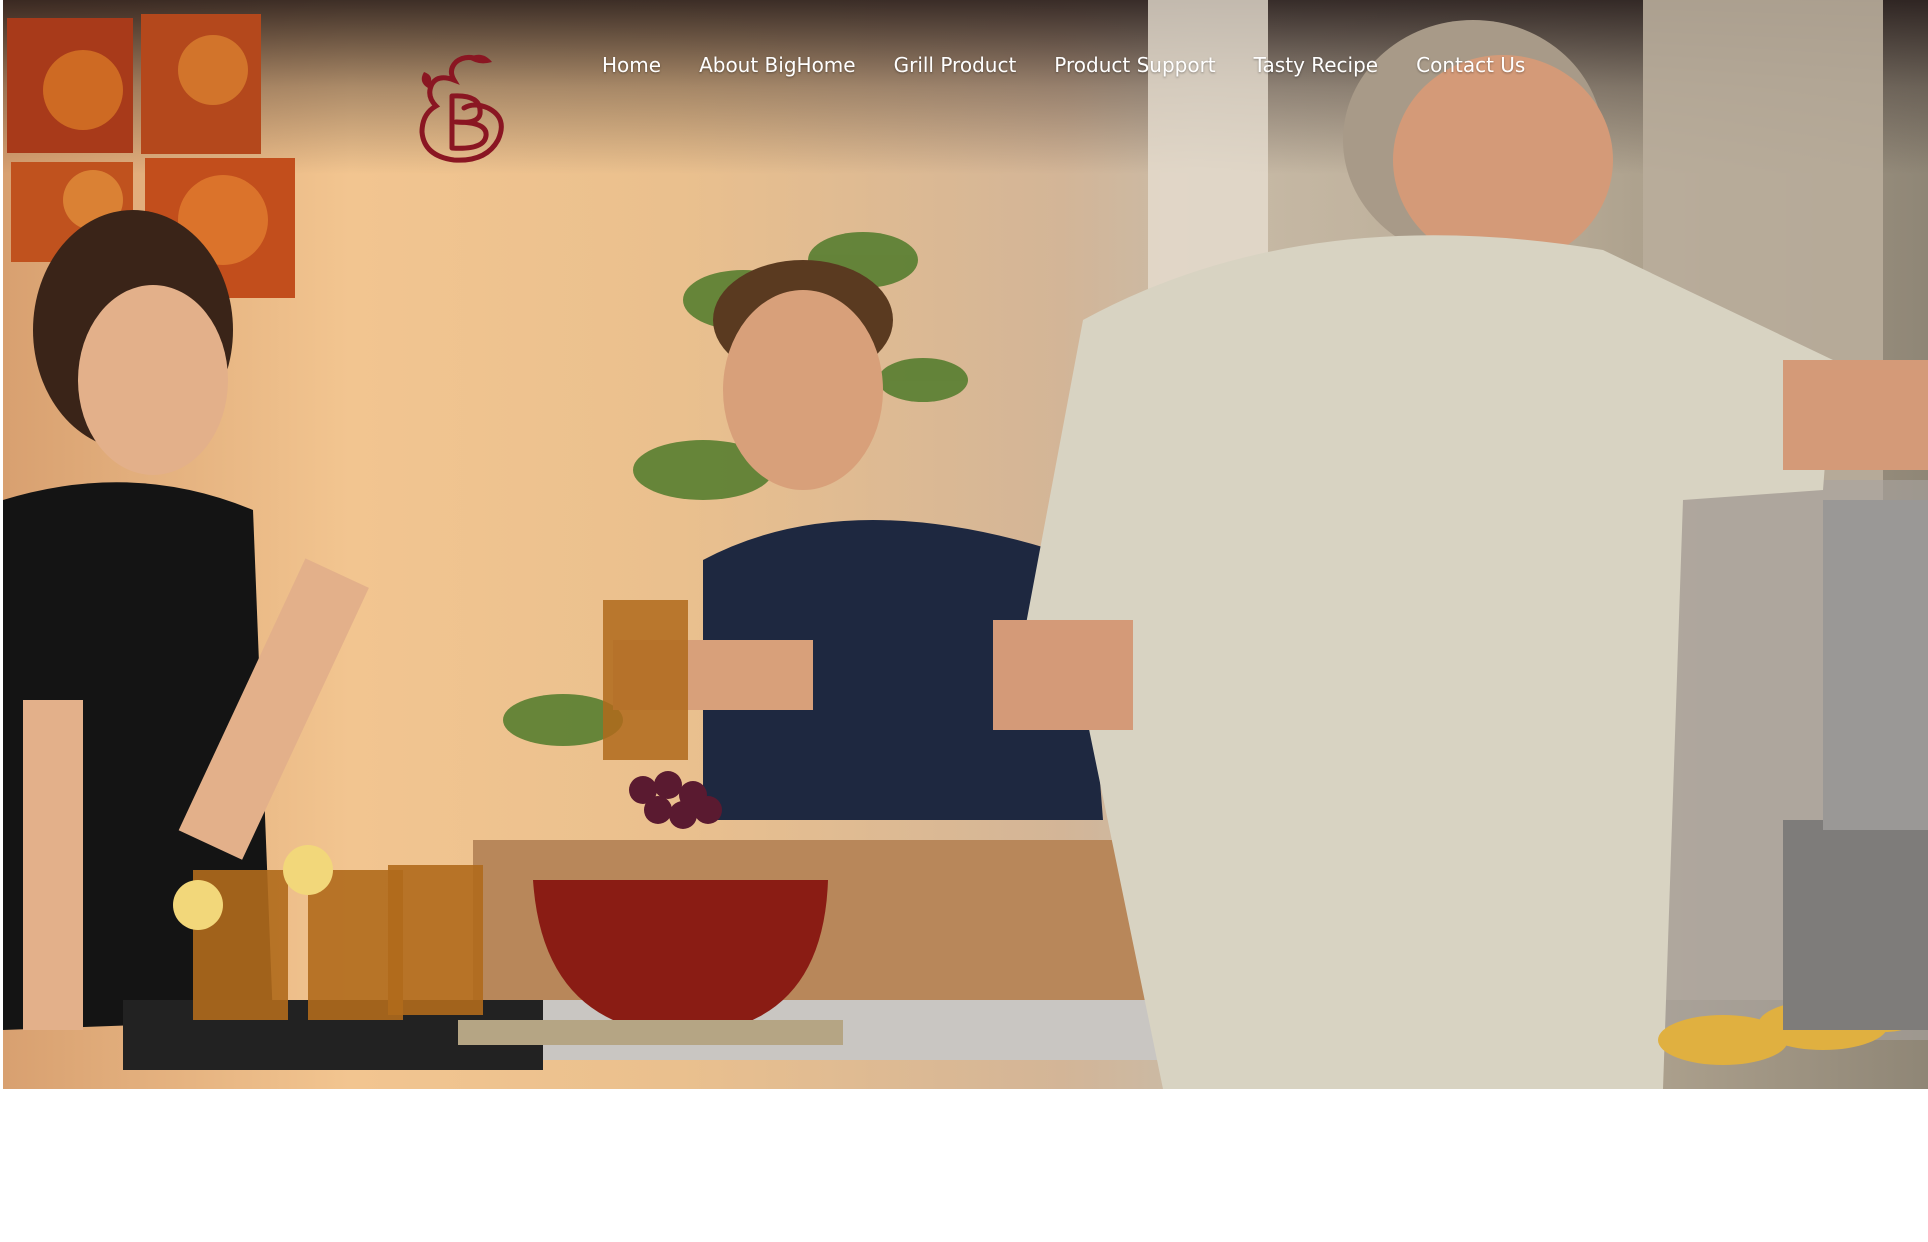 The width and height of the screenshot is (1928, 1242). Describe the element at coordinates (461, 108) in the screenshot. I see `bighome-b-leaf-logo-icon` at that location.